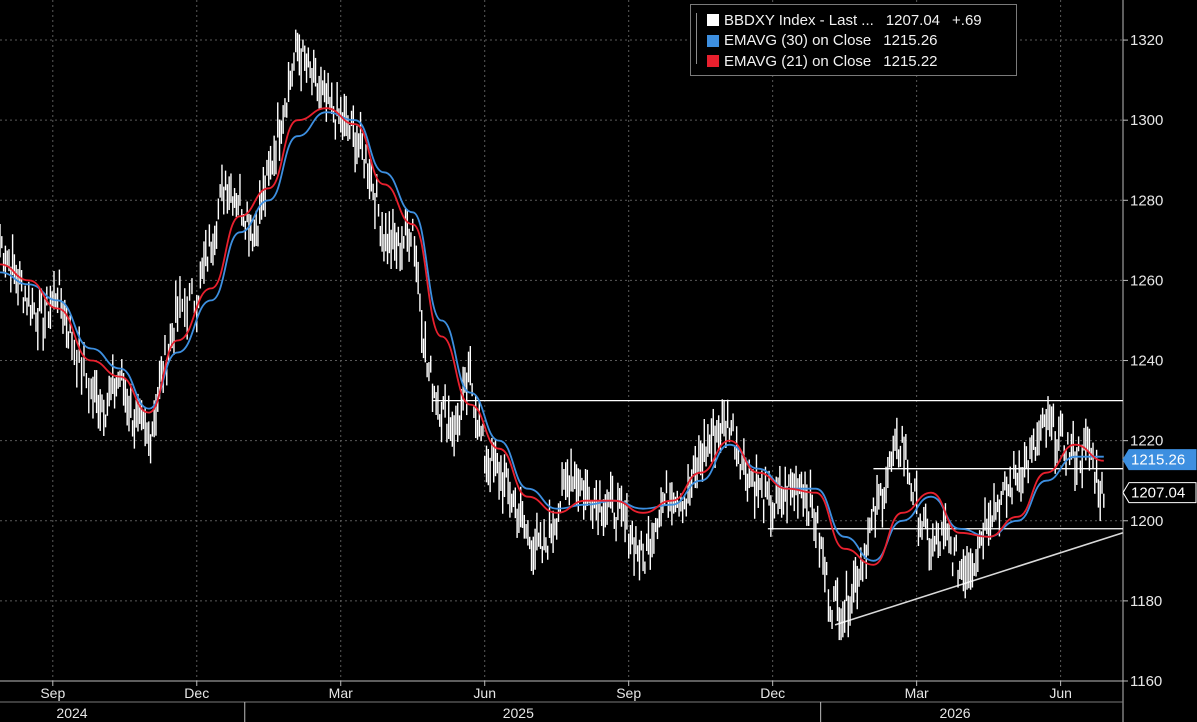  I want to click on price-tag-label: 1215.26, so click(1158, 460).